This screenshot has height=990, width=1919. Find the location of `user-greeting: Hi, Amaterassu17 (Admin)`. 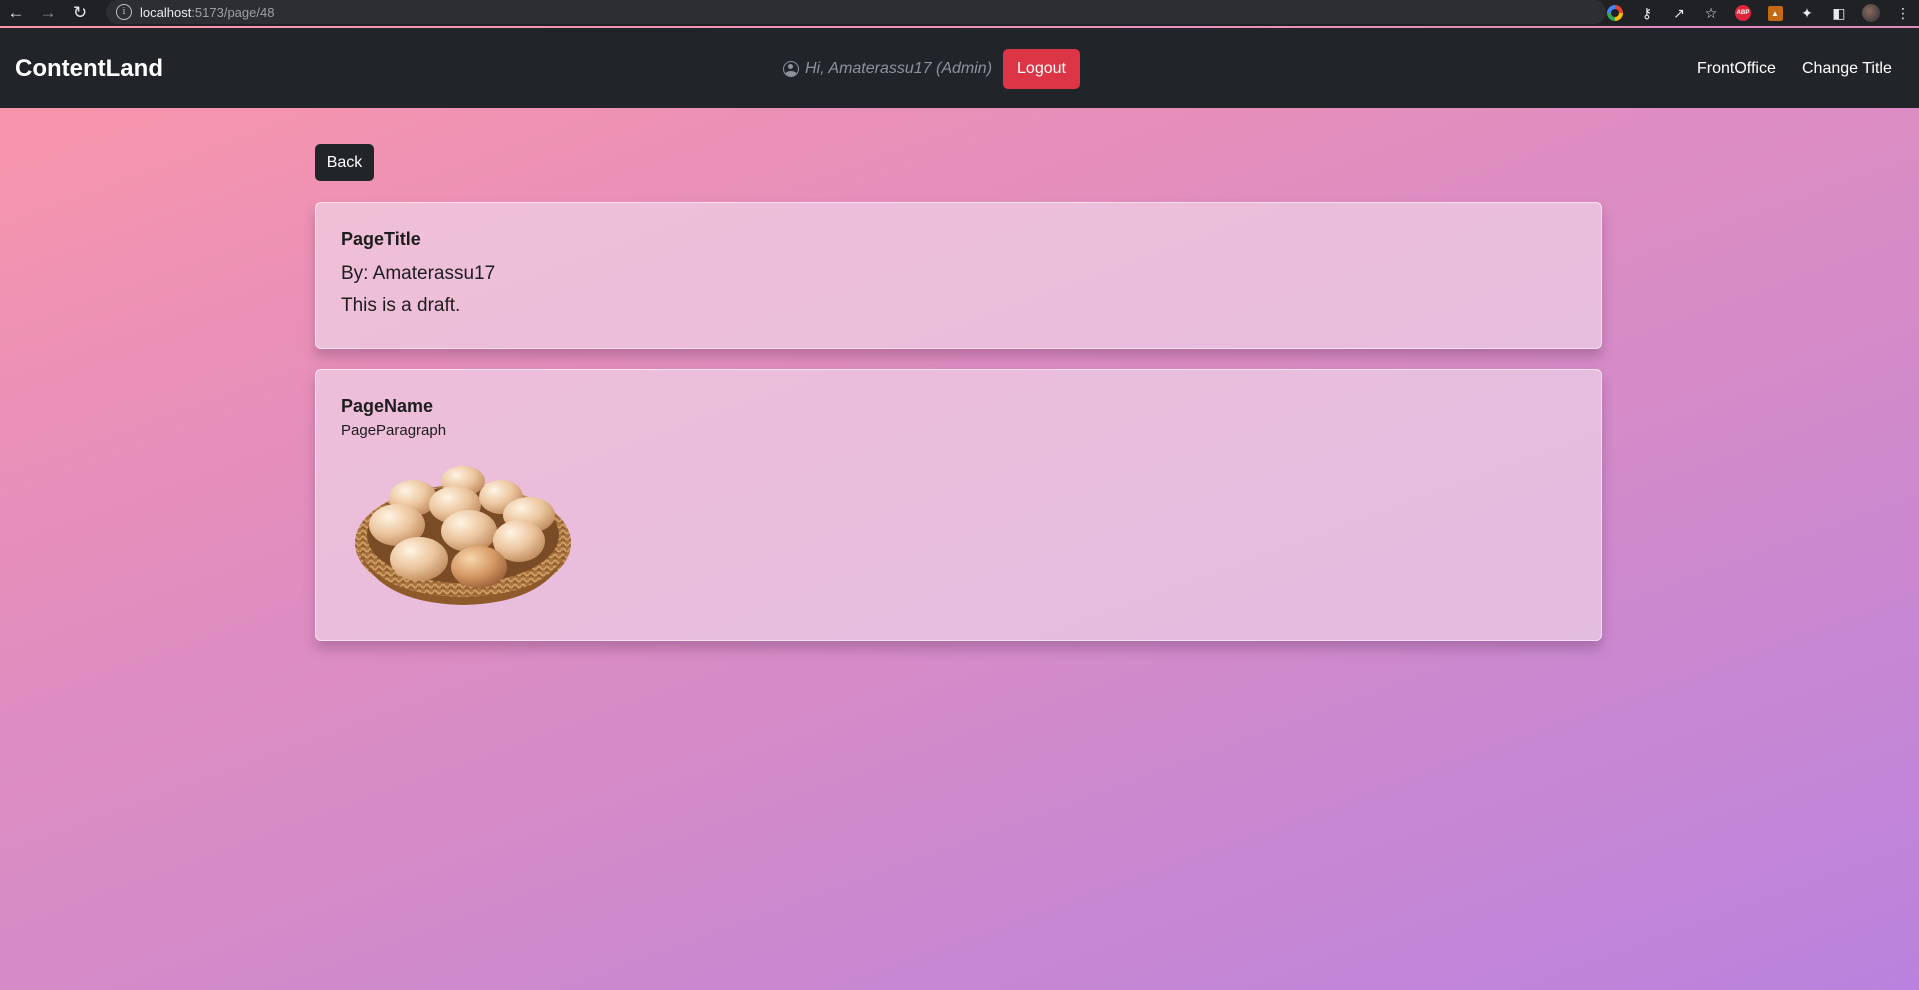

user-greeting: Hi, Amaterassu17 (Admin) is located at coordinates (887, 69).